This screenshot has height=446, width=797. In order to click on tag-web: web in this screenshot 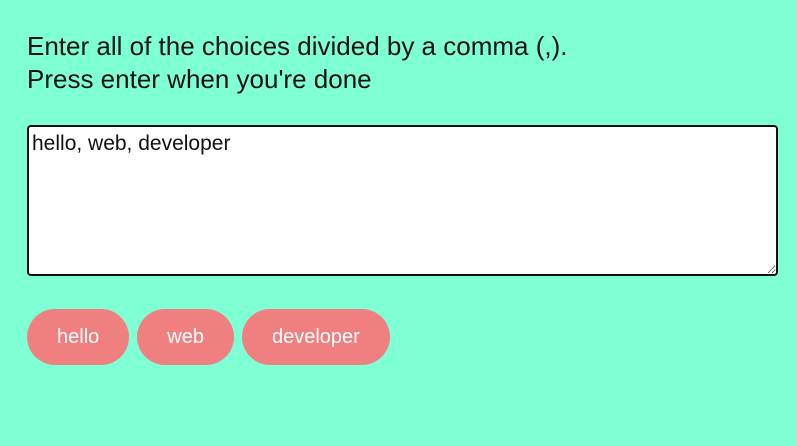, I will do `click(185, 337)`.